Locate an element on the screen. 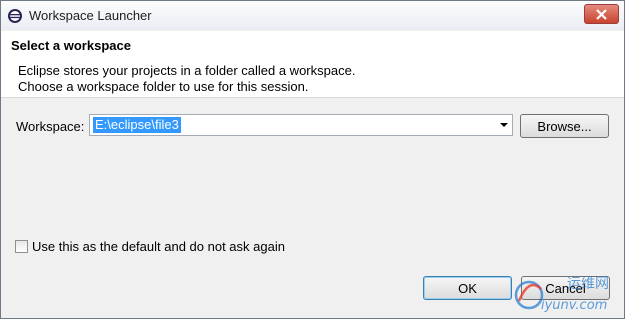 The width and height of the screenshot is (625, 319). cancel-button: Cancel is located at coordinates (565, 288).